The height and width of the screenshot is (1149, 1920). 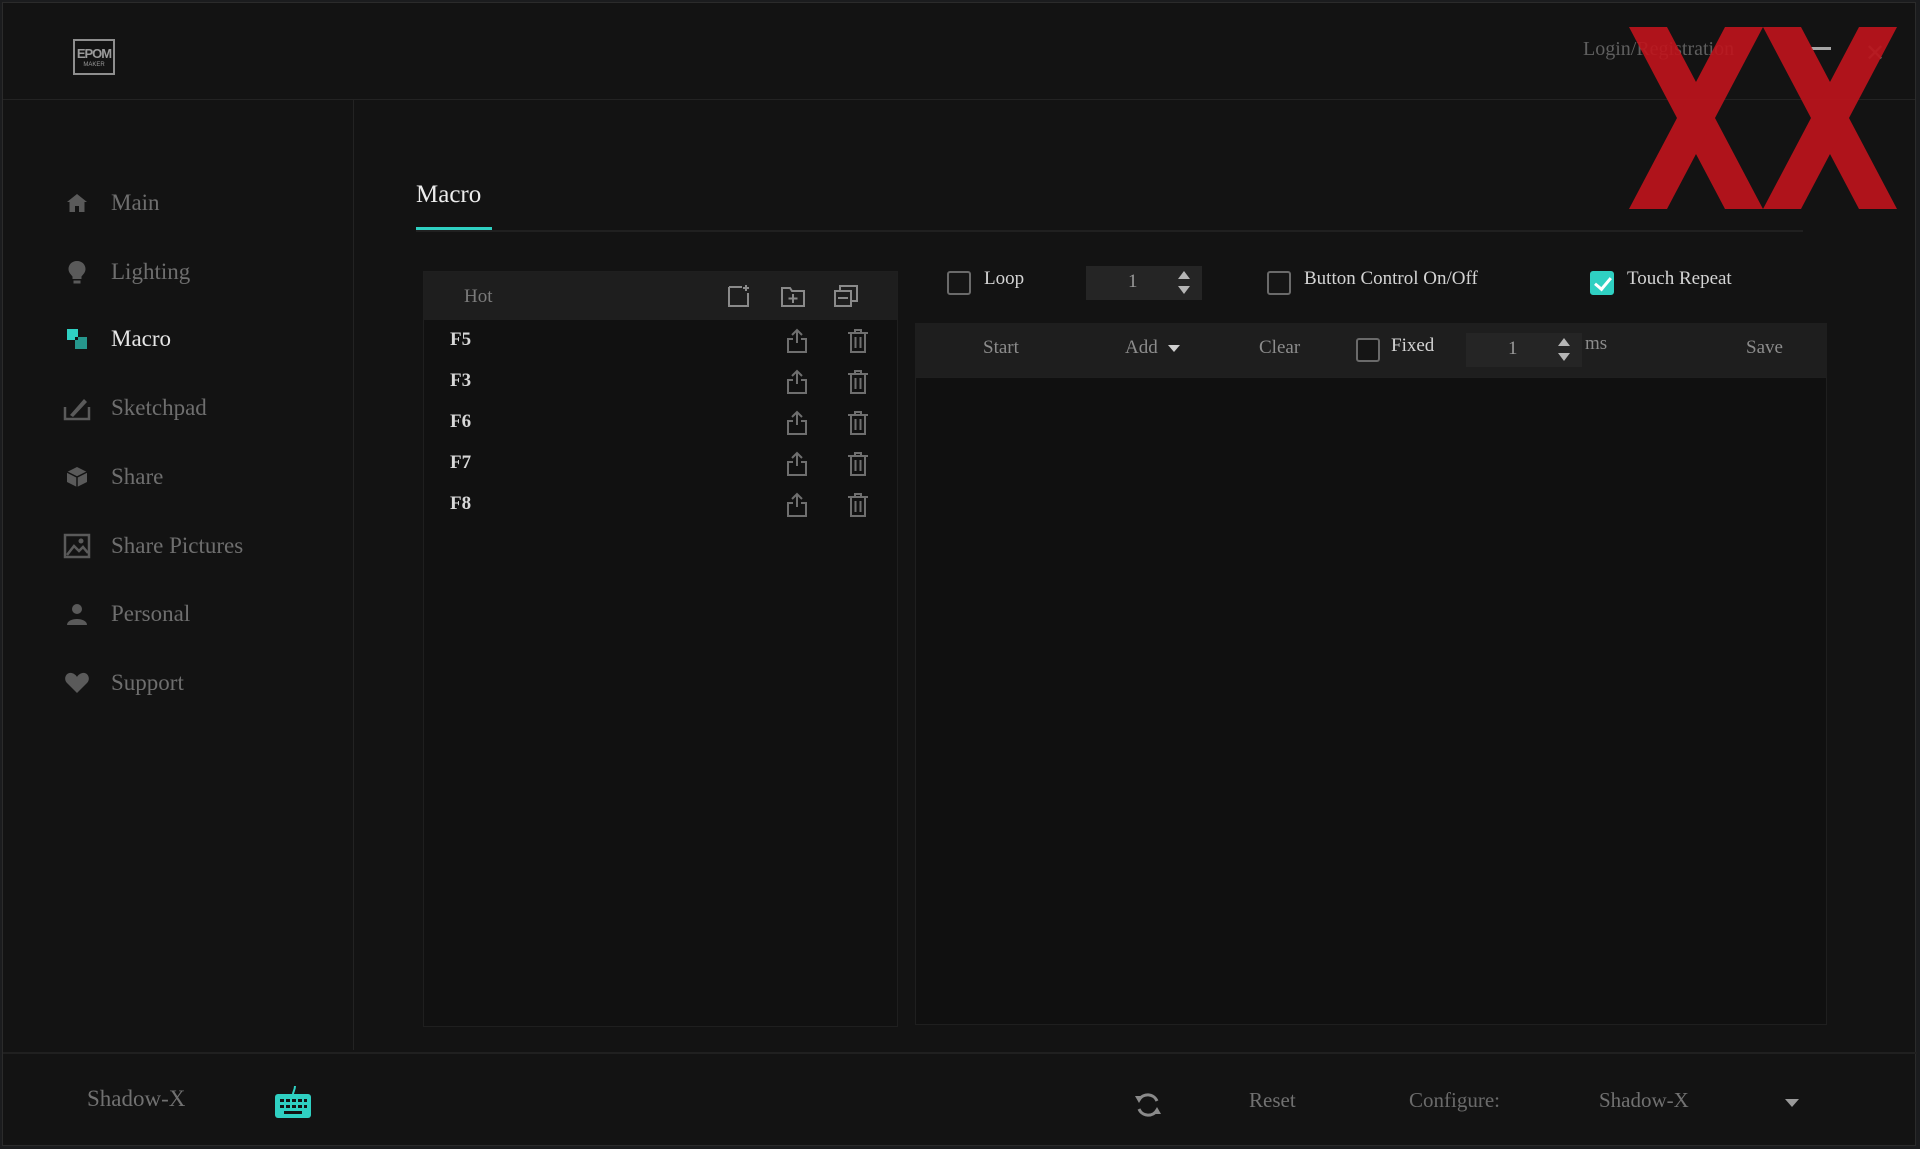 What do you see at coordinates (94, 64) in the screenshot?
I see `logo-subtext: MAKER` at bounding box center [94, 64].